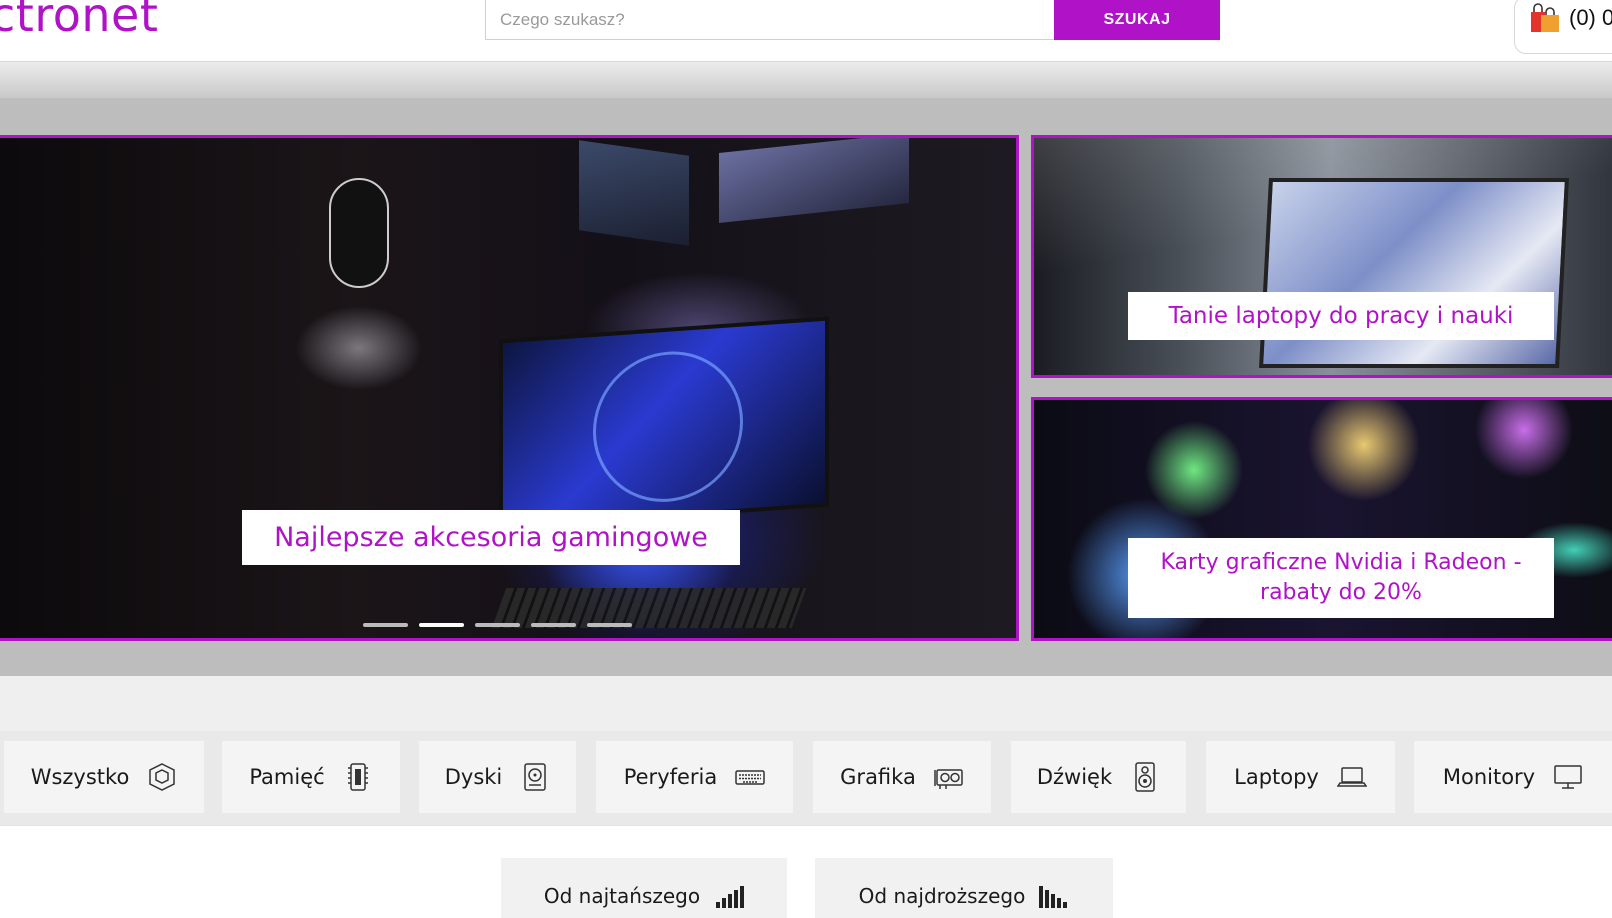 The width and height of the screenshot is (1612, 918). I want to click on category-peripherals: Peryferia, so click(694, 777).